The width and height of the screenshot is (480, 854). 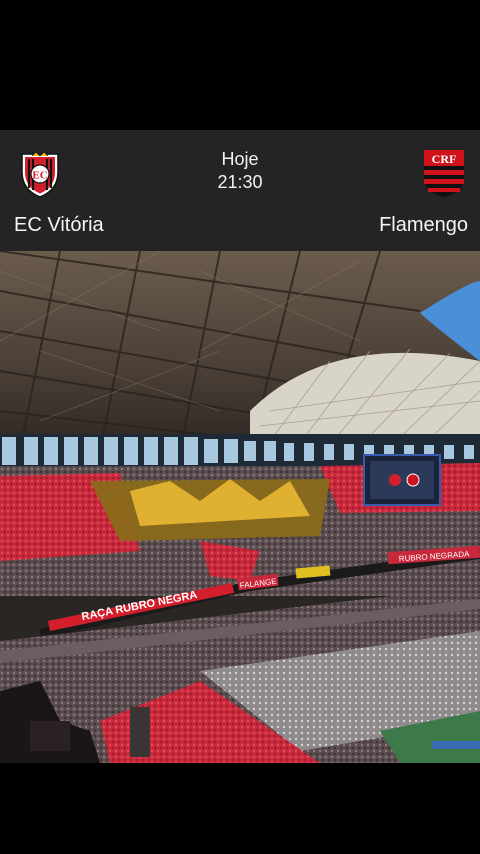 What do you see at coordinates (240, 182) in the screenshot?
I see `match-time: 21:30` at bounding box center [240, 182].